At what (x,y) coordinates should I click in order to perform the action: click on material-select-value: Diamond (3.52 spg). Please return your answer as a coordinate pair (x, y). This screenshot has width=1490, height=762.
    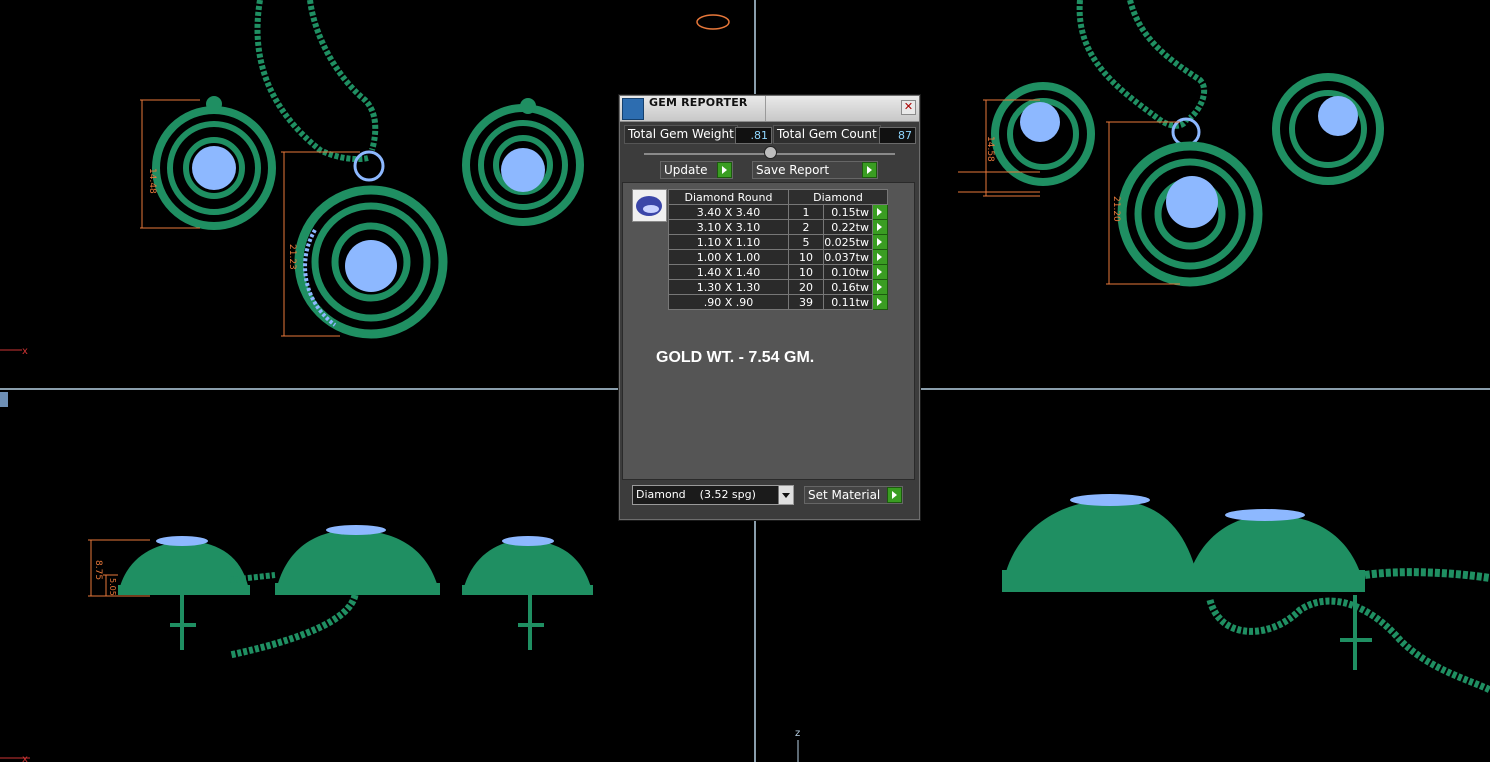
    Looking at the image, I should click on (696, 494).